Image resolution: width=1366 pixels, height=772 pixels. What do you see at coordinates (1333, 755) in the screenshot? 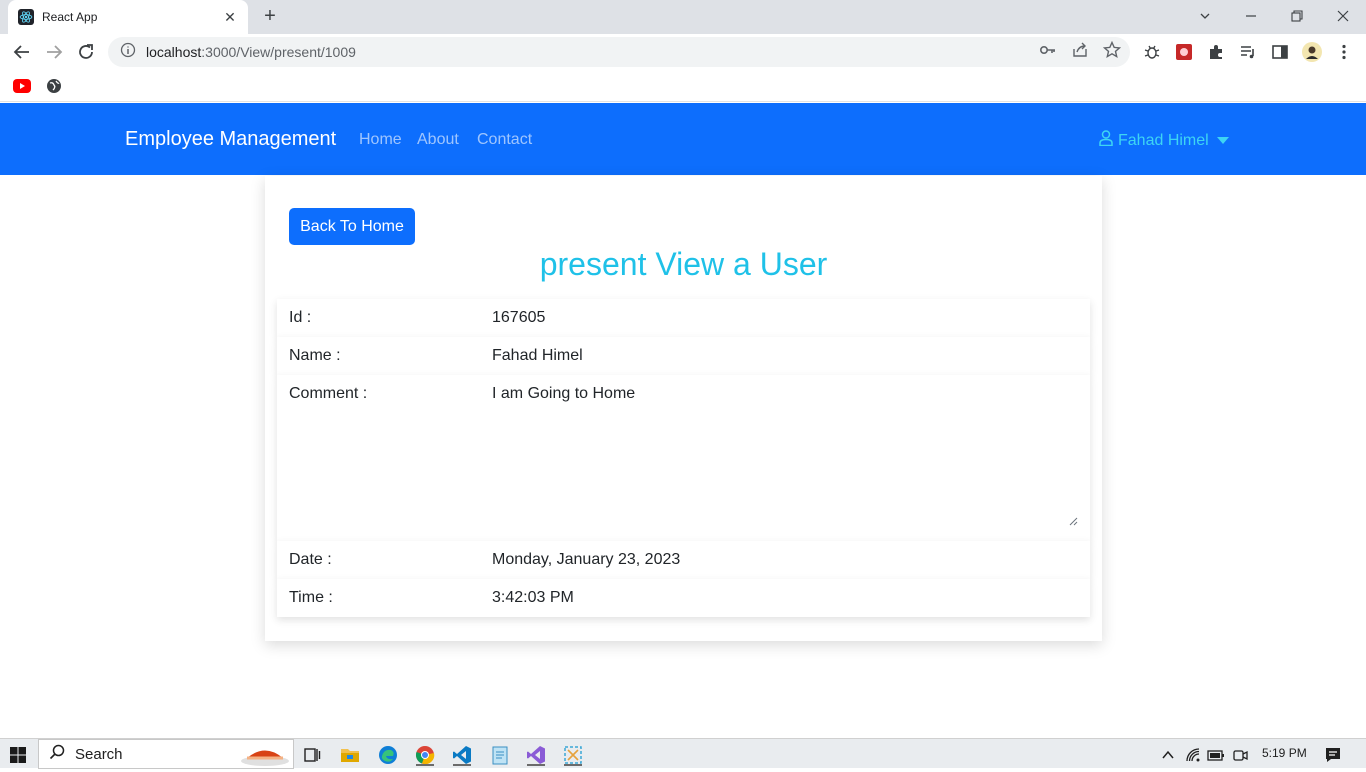
I see `notifications-icon` at bounding box center [1333, 755].